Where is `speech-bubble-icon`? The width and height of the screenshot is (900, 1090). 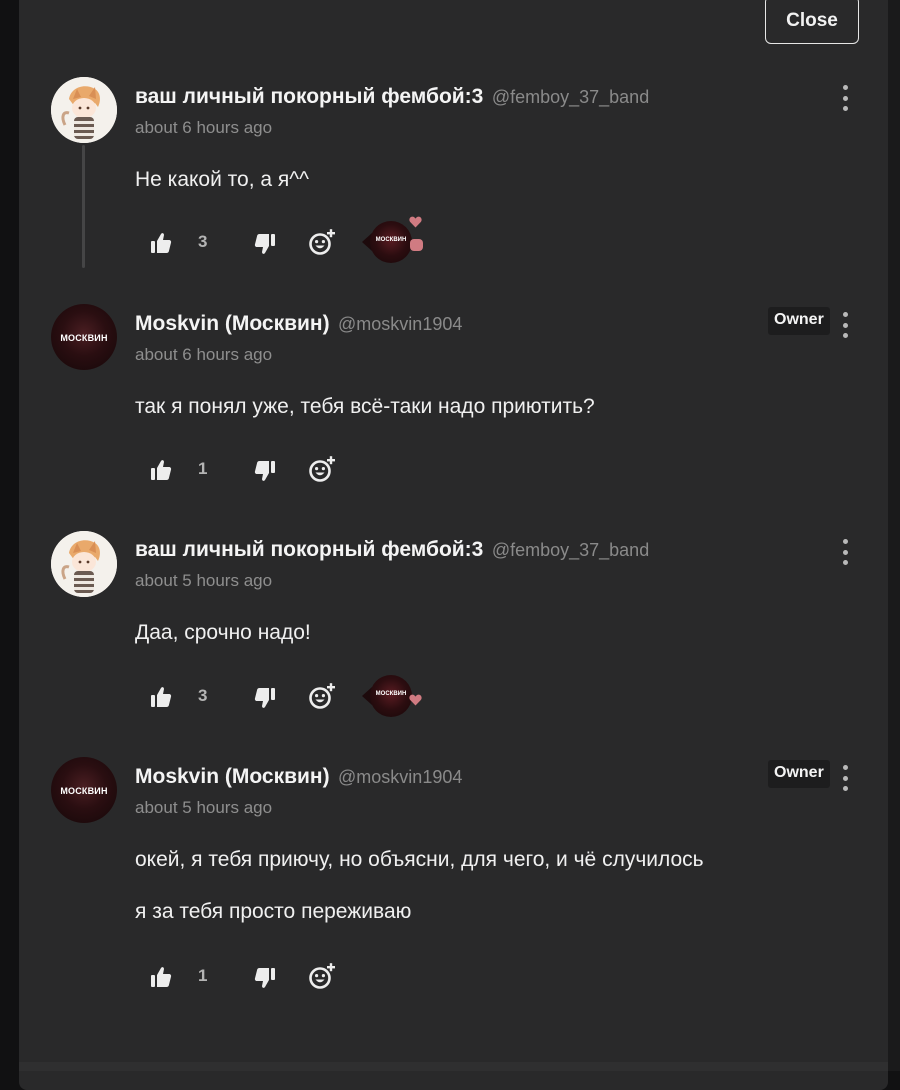 speech-bubble-icon is located at coordinates (416, 245).